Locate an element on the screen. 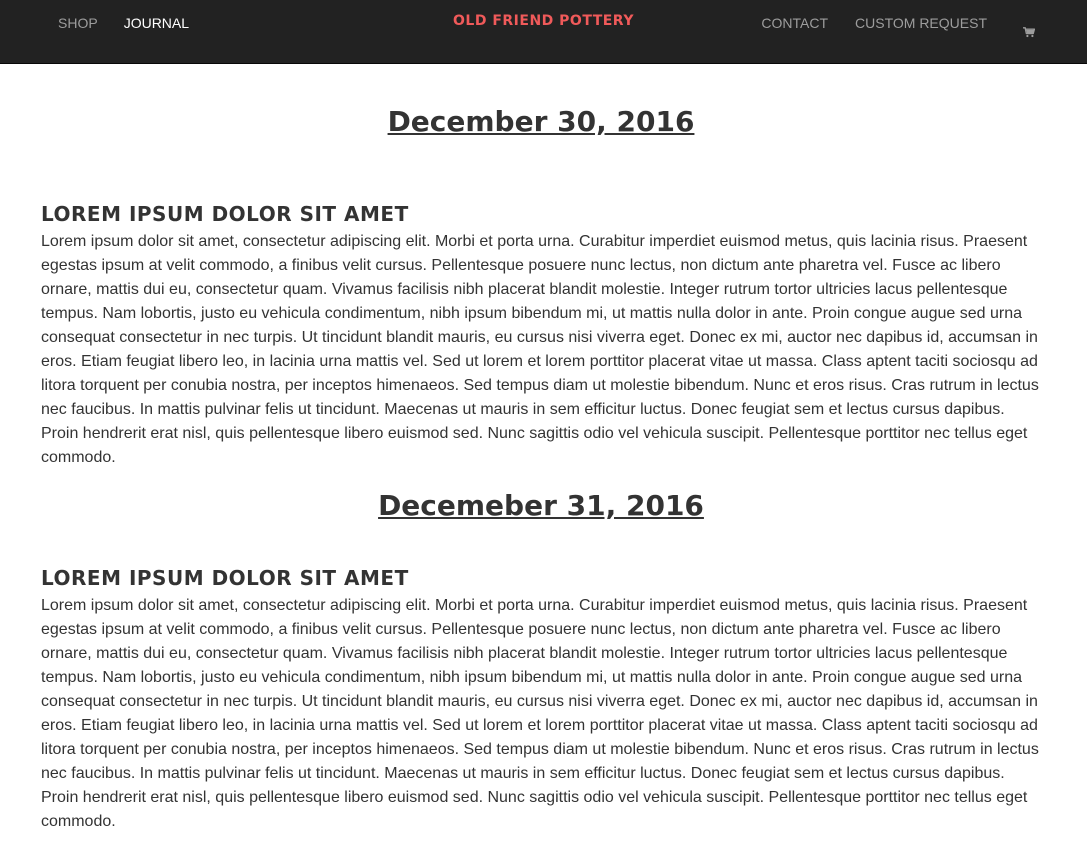 The height and width of the screenshot is (857, 1087). brand-logo-text: Old Friend Pottery is located at coordinates (543, 21).